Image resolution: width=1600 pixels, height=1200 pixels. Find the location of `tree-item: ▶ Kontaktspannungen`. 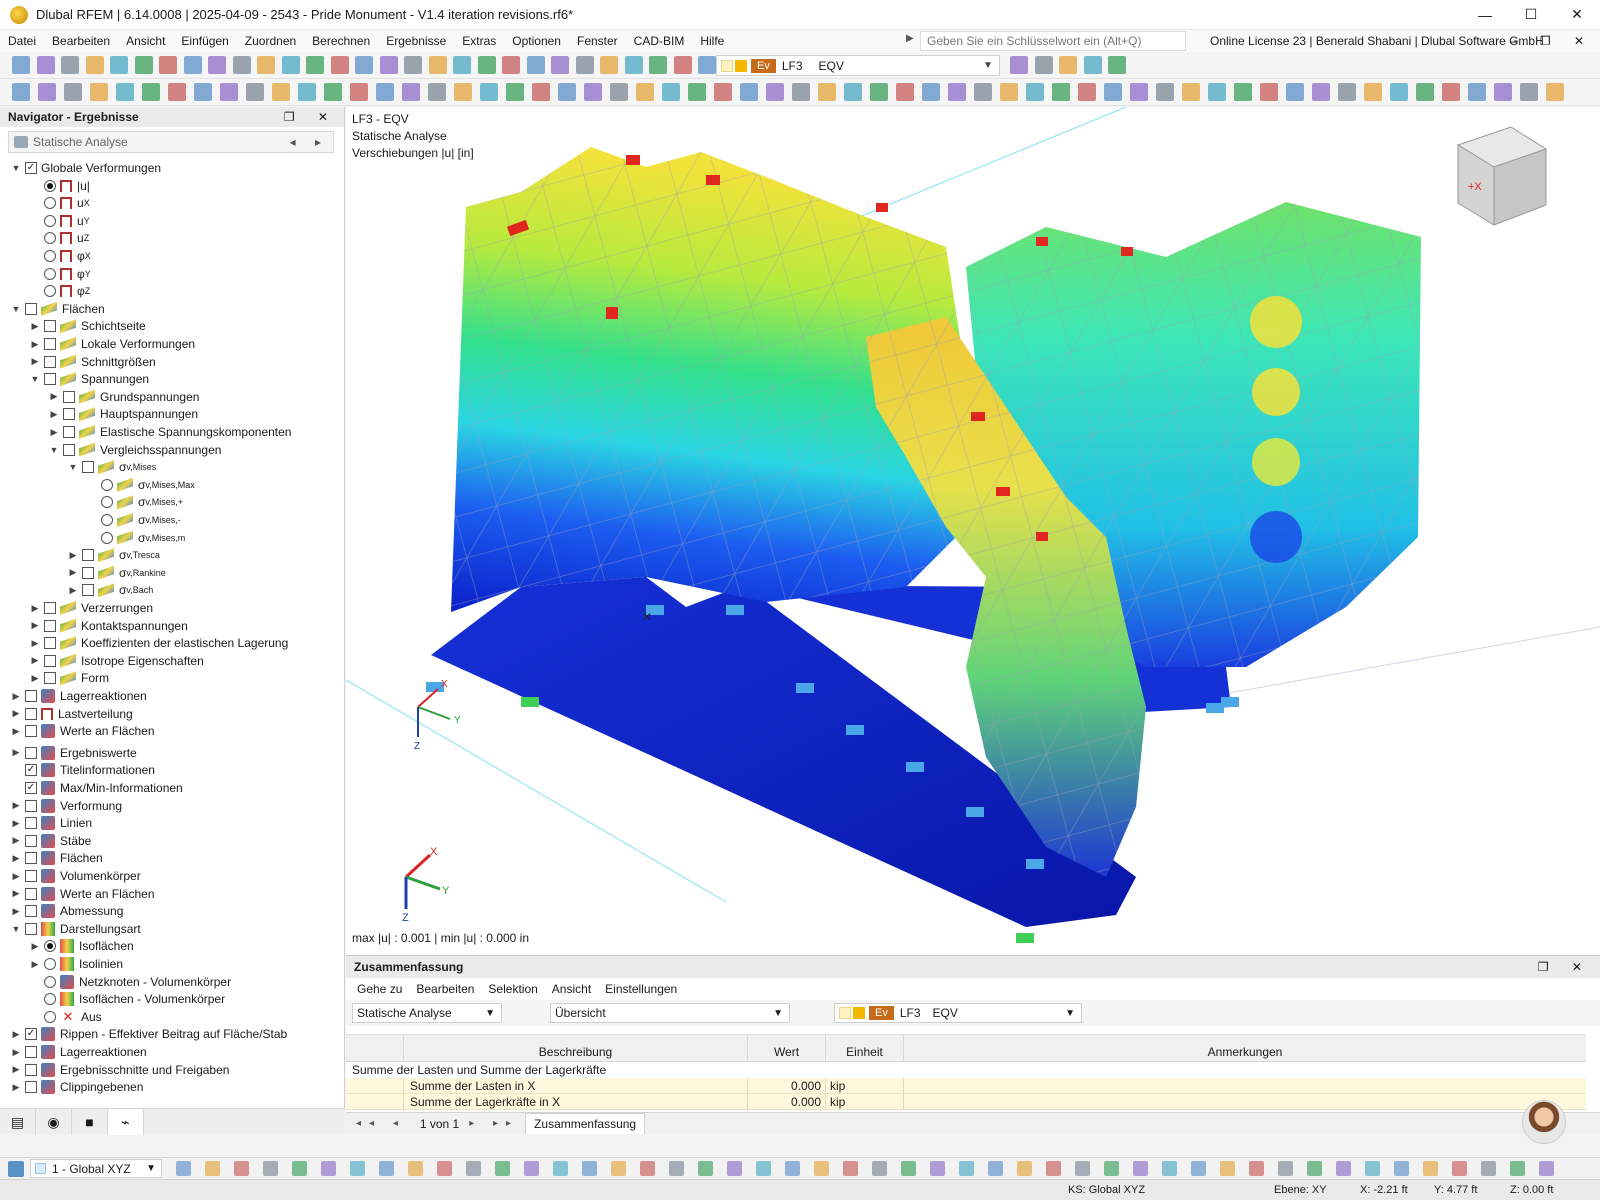

tree-item: ▶ Kontaktspannungen is located at coordinates (108, 626).